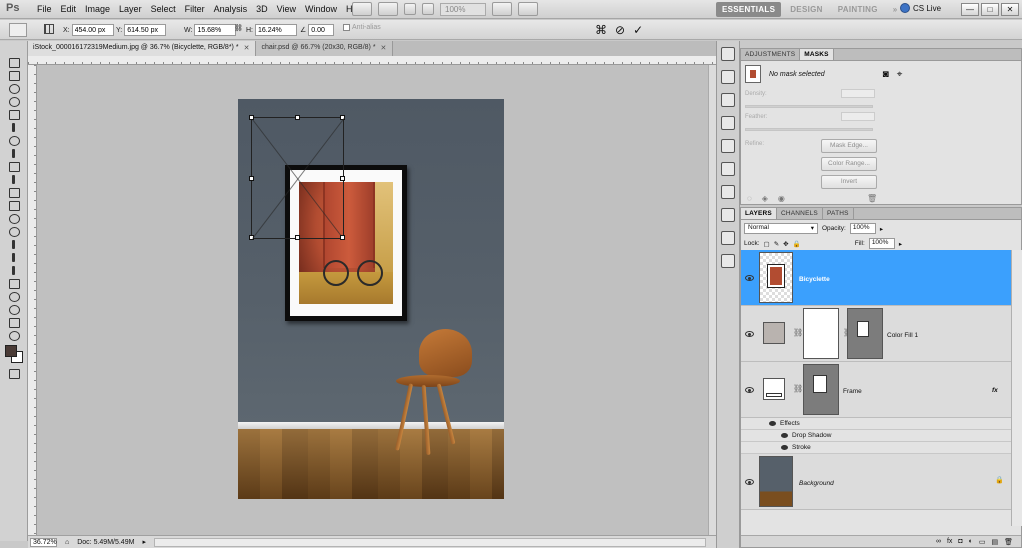 This screenshot has width=1022, height=548. I want to click on actions-panel-icon, so click(728, 100).